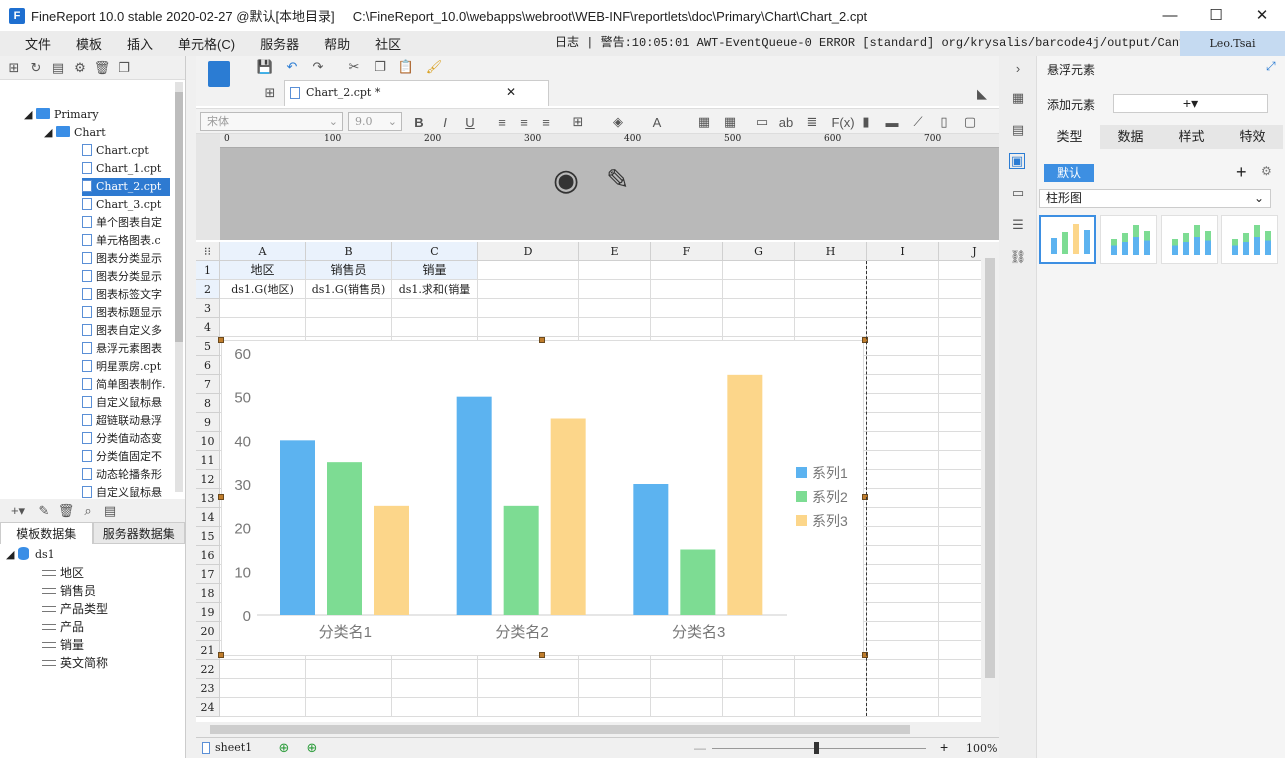 This screenshot has height=758, width=1285. Describe the element at coordinates (126, 367) in the screenshot. I see `tree-file: 明星票房.cpt` at that location.